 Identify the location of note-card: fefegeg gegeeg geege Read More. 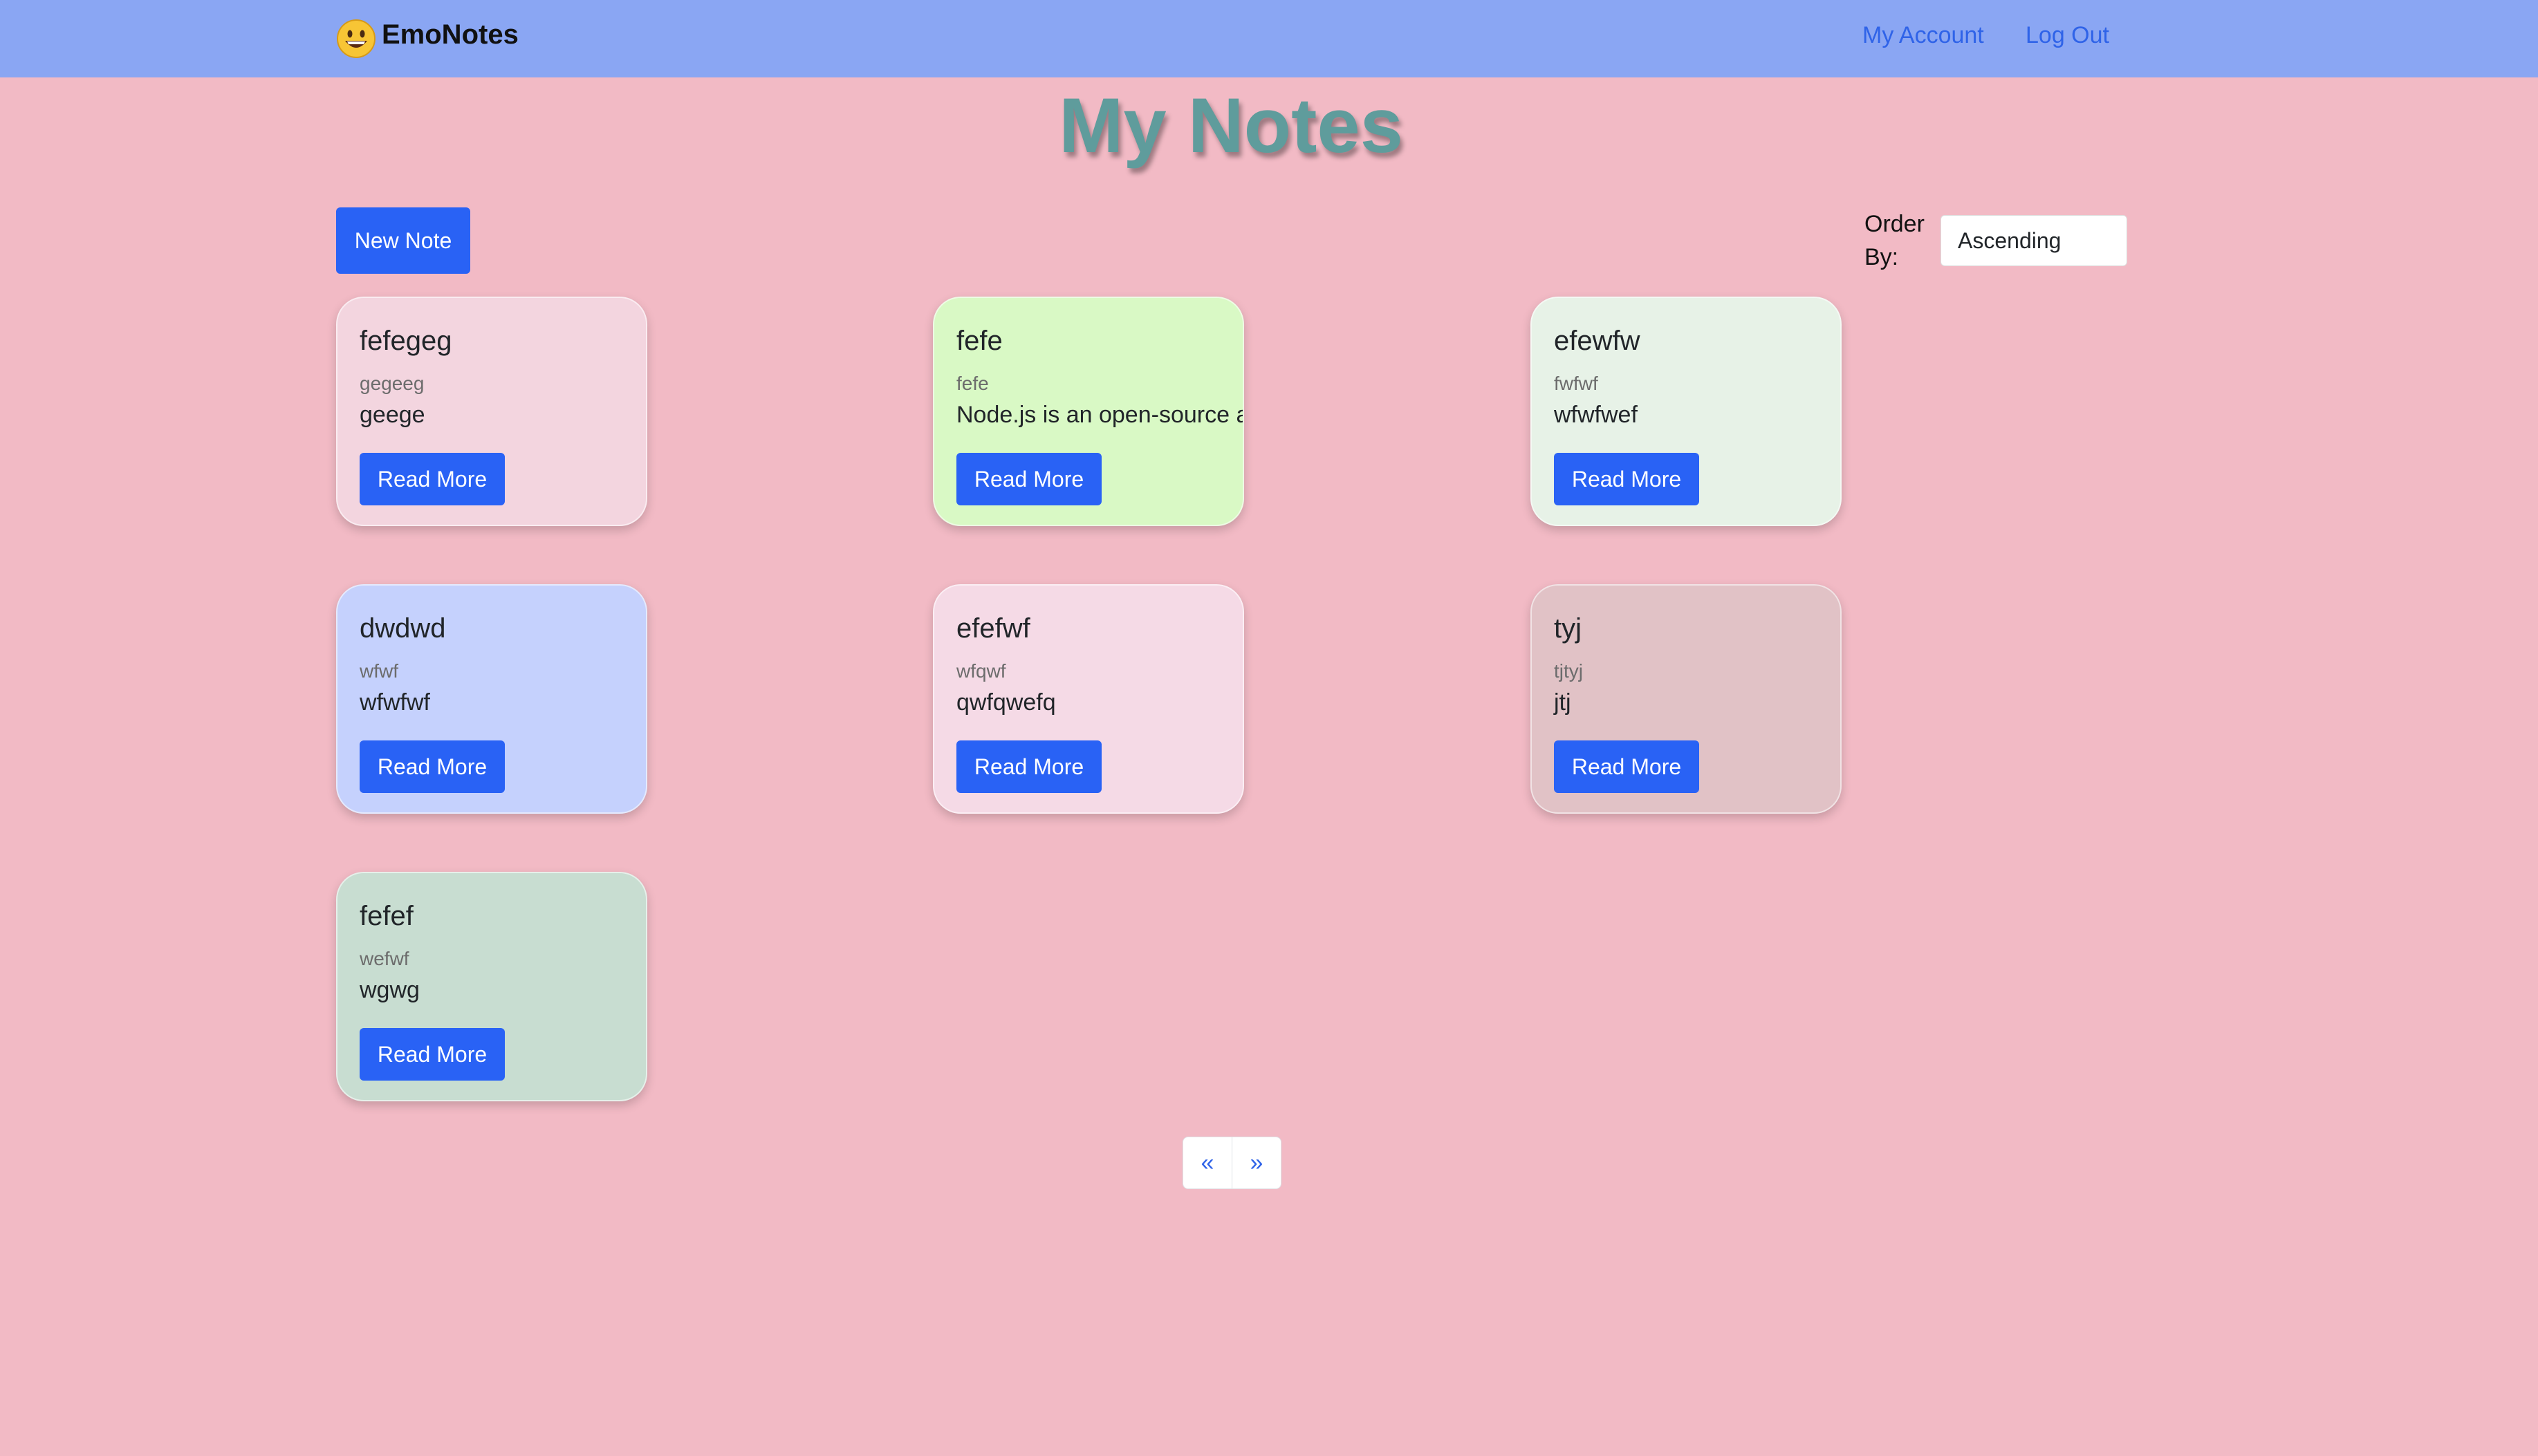
(491, 411).